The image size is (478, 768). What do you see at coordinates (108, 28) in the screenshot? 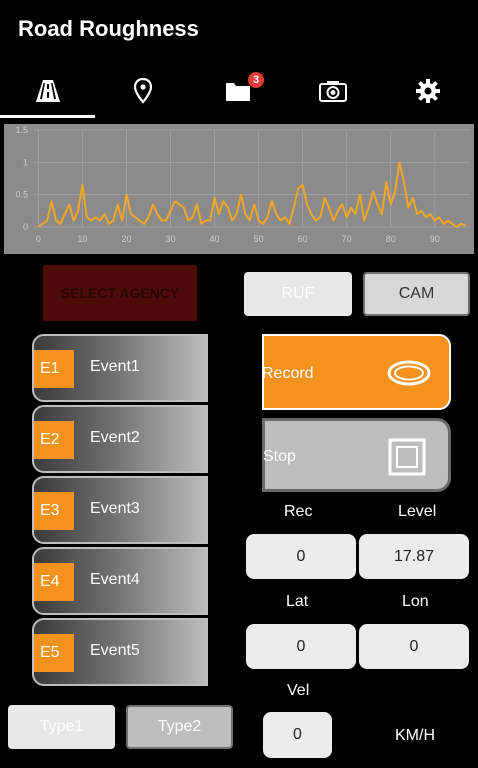
I see `app-title: Road Roughness` at bounding box center [108, 28].